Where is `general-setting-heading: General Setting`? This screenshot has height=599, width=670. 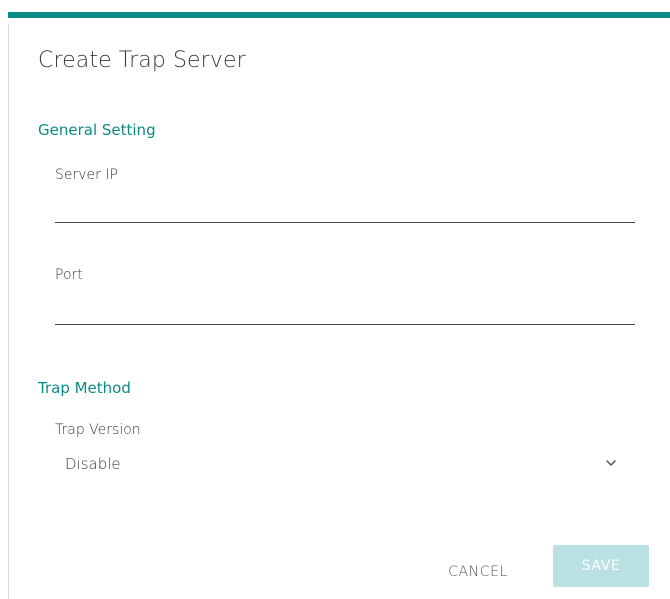
general-setting-heading: General Setting is located at coordinates (97, 130).